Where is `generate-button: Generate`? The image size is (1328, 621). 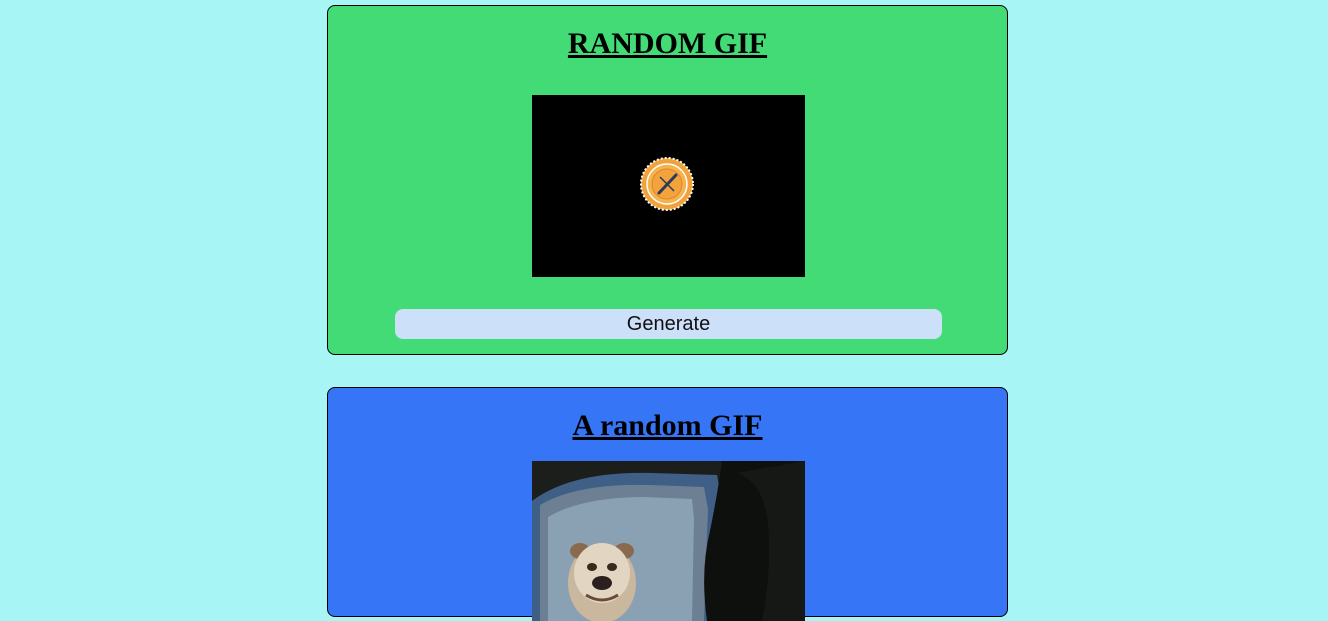
generate-button: Generate is located at coordinates (668, 324).